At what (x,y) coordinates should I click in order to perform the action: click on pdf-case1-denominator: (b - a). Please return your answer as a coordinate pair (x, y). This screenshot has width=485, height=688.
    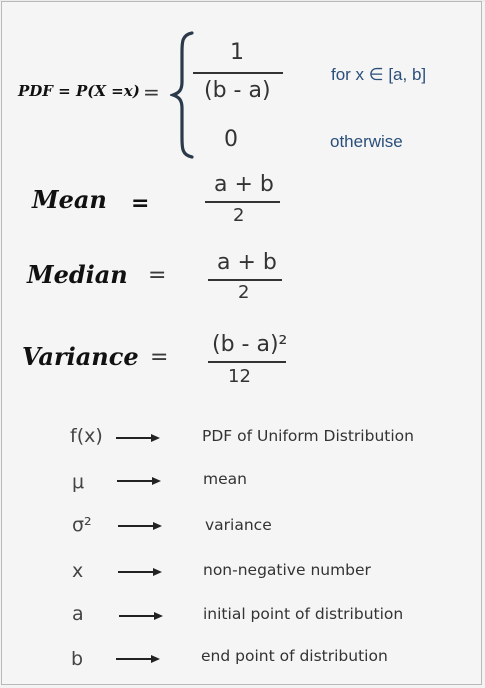
    Looking at the image, I should click on (237, 90).